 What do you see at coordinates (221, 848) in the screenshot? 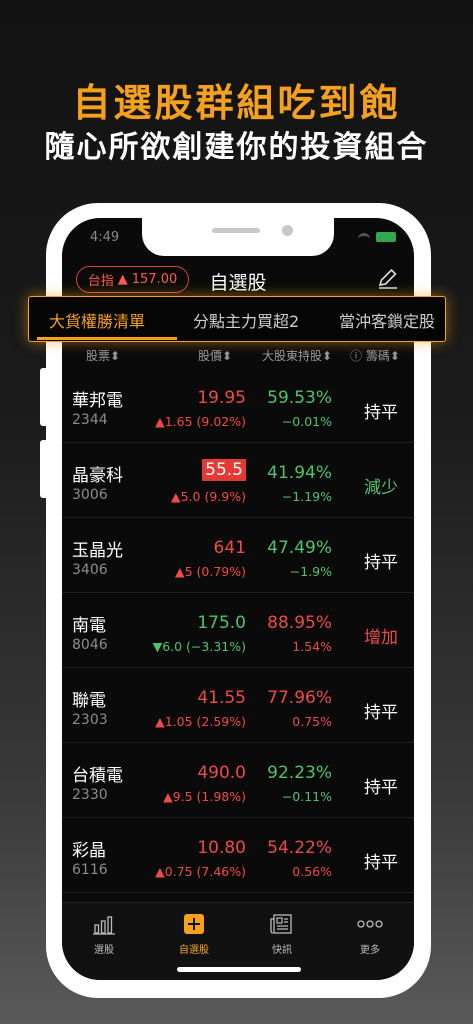
I see `stock-price: 10.80` at bounding box center [221, 848].